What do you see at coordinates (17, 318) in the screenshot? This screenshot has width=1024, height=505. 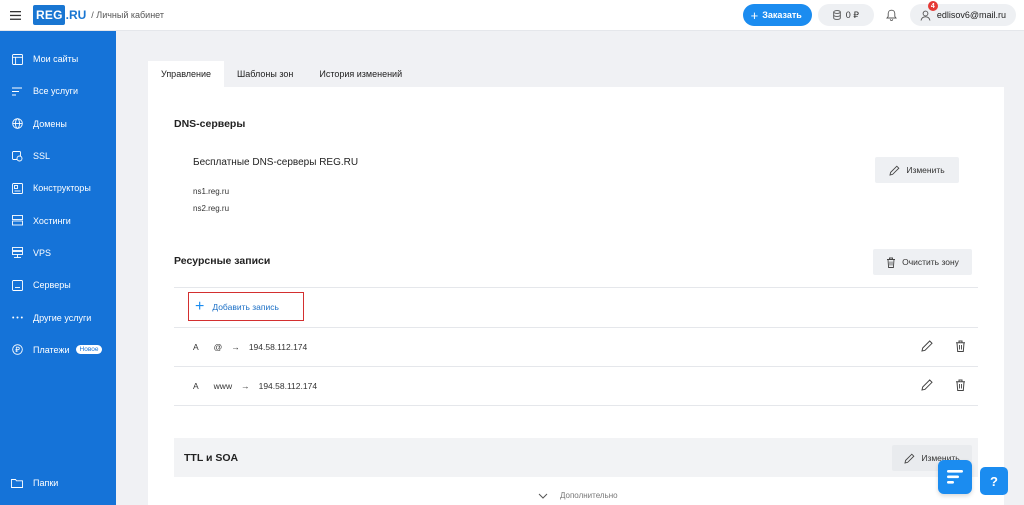 I see `more-dots-icon` at bounding box center [17, 318].